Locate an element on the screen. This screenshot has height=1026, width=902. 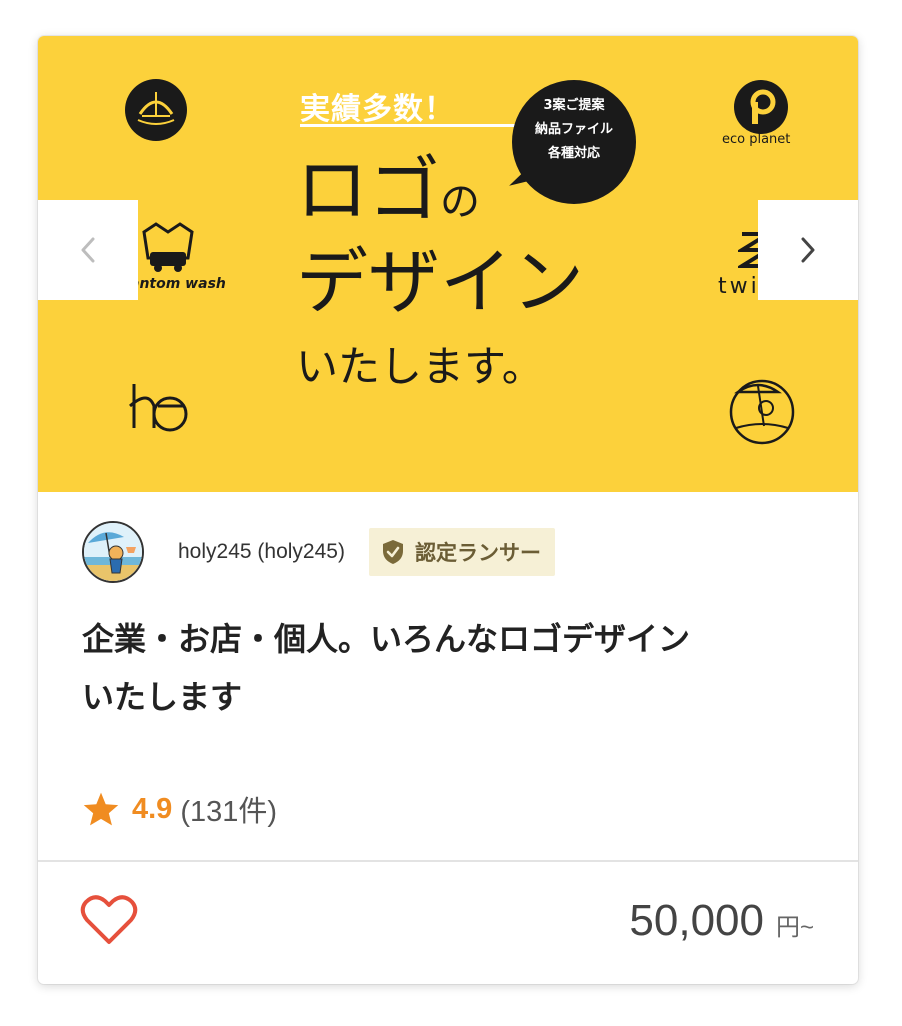
logo-caption-eco: eco planet is located at coordinates (756, 139).